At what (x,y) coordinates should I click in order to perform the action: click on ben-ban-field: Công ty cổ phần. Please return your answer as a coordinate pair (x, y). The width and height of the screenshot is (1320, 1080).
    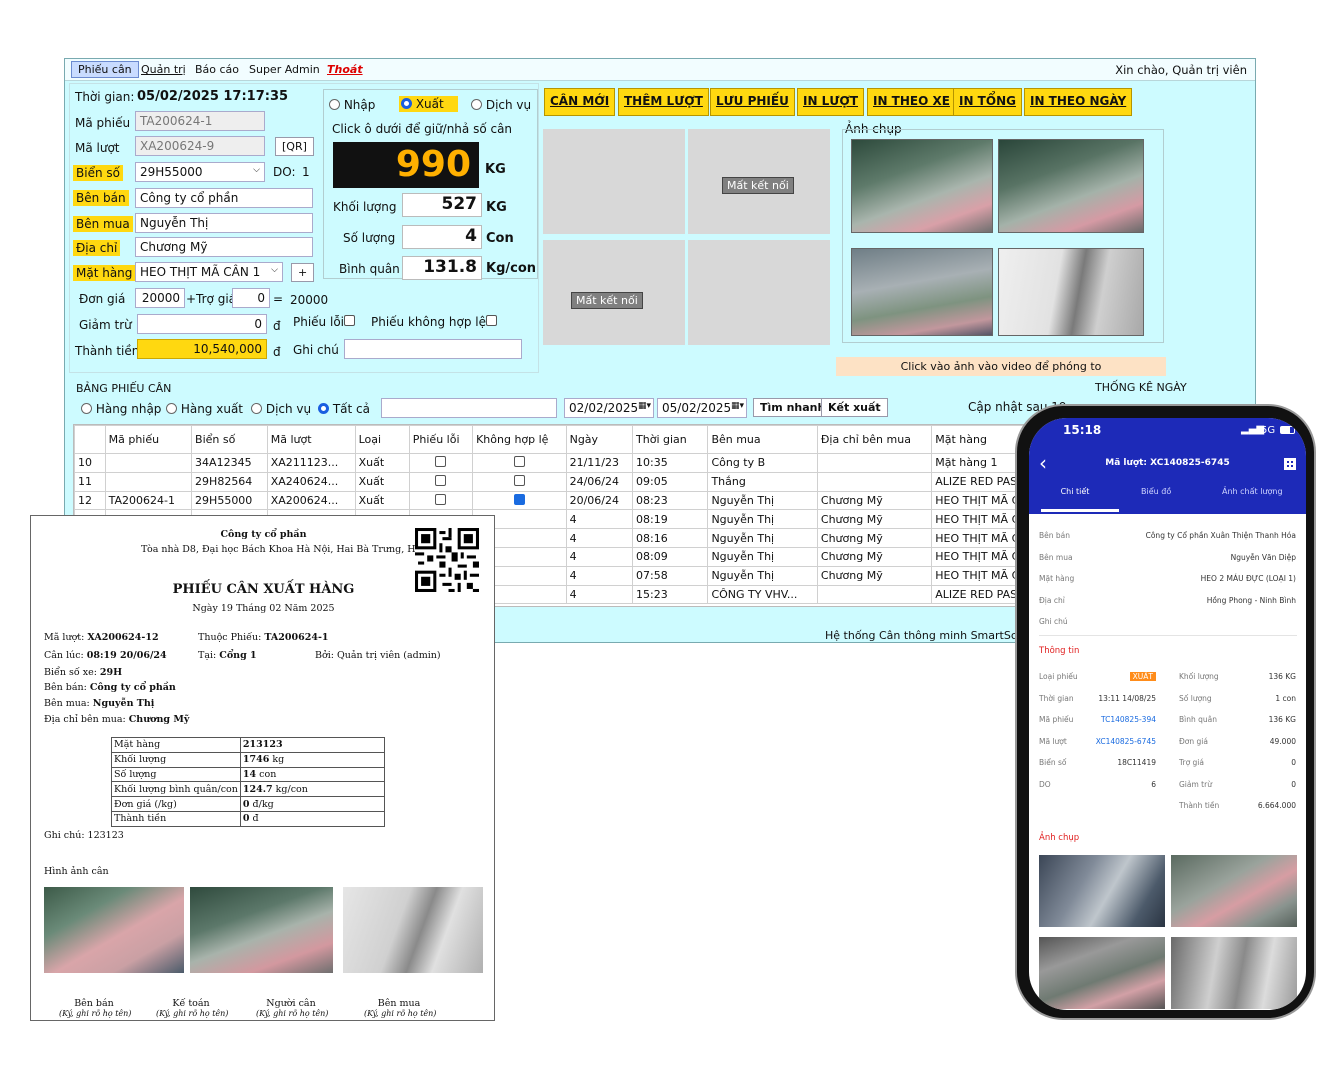
    Looking at the image, I should click on (224, 198).